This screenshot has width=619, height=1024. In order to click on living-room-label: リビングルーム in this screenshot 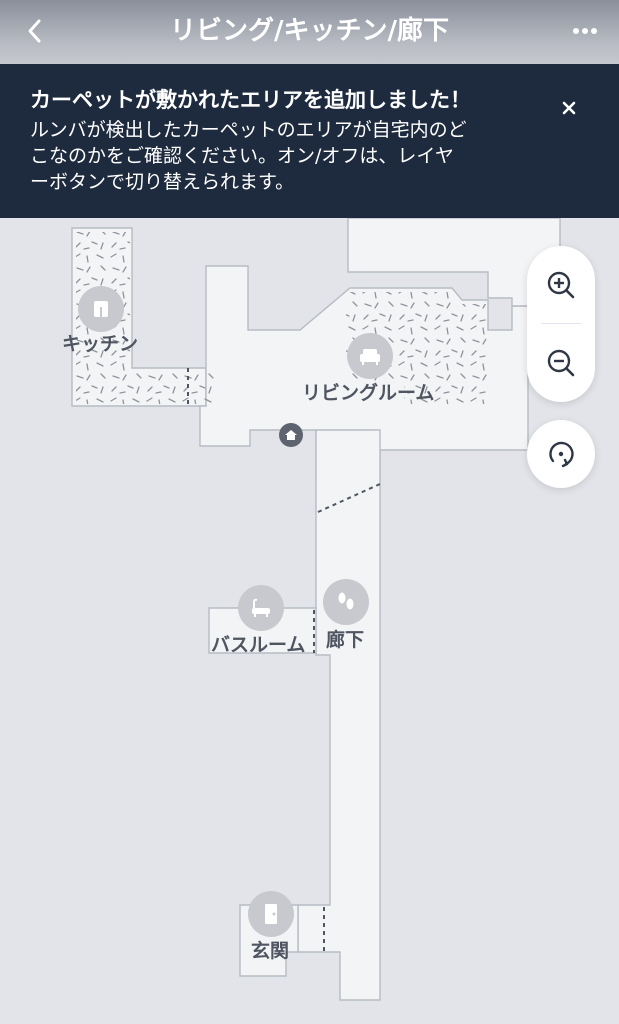, I will do `click(368, 393)`.